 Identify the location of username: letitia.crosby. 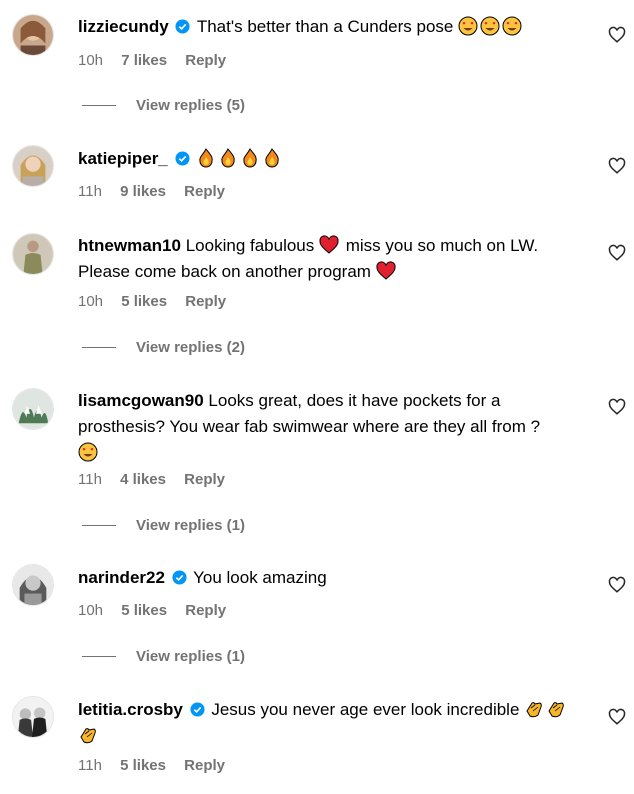
(130, 709).